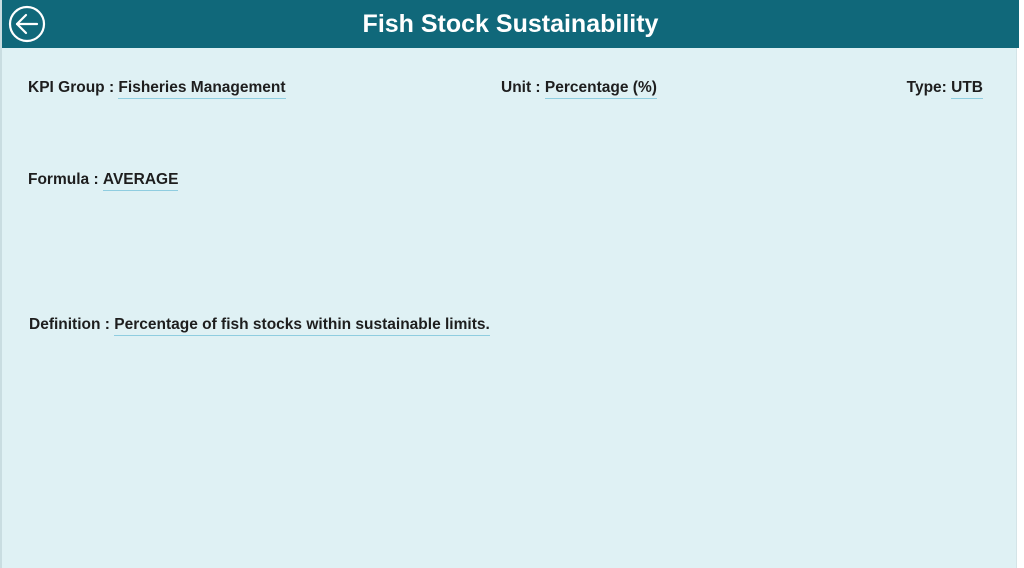 The image size is (1024, 568). What do you see at coordinates (929, 87) in the screenshot?
I see `type-label: Type:` at bounding box center [929, 87].